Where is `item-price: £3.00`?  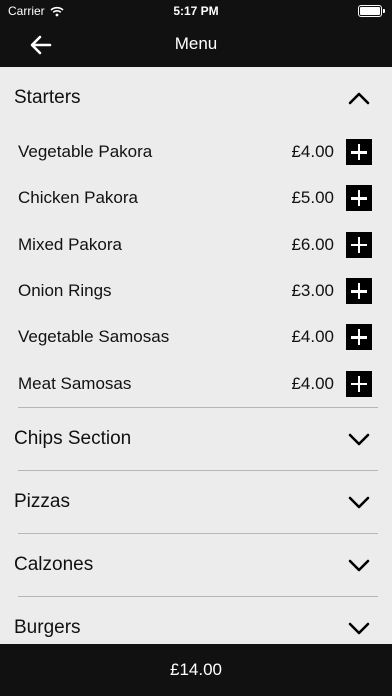
item-price: £3.00 is located at coordinates (312, 291).